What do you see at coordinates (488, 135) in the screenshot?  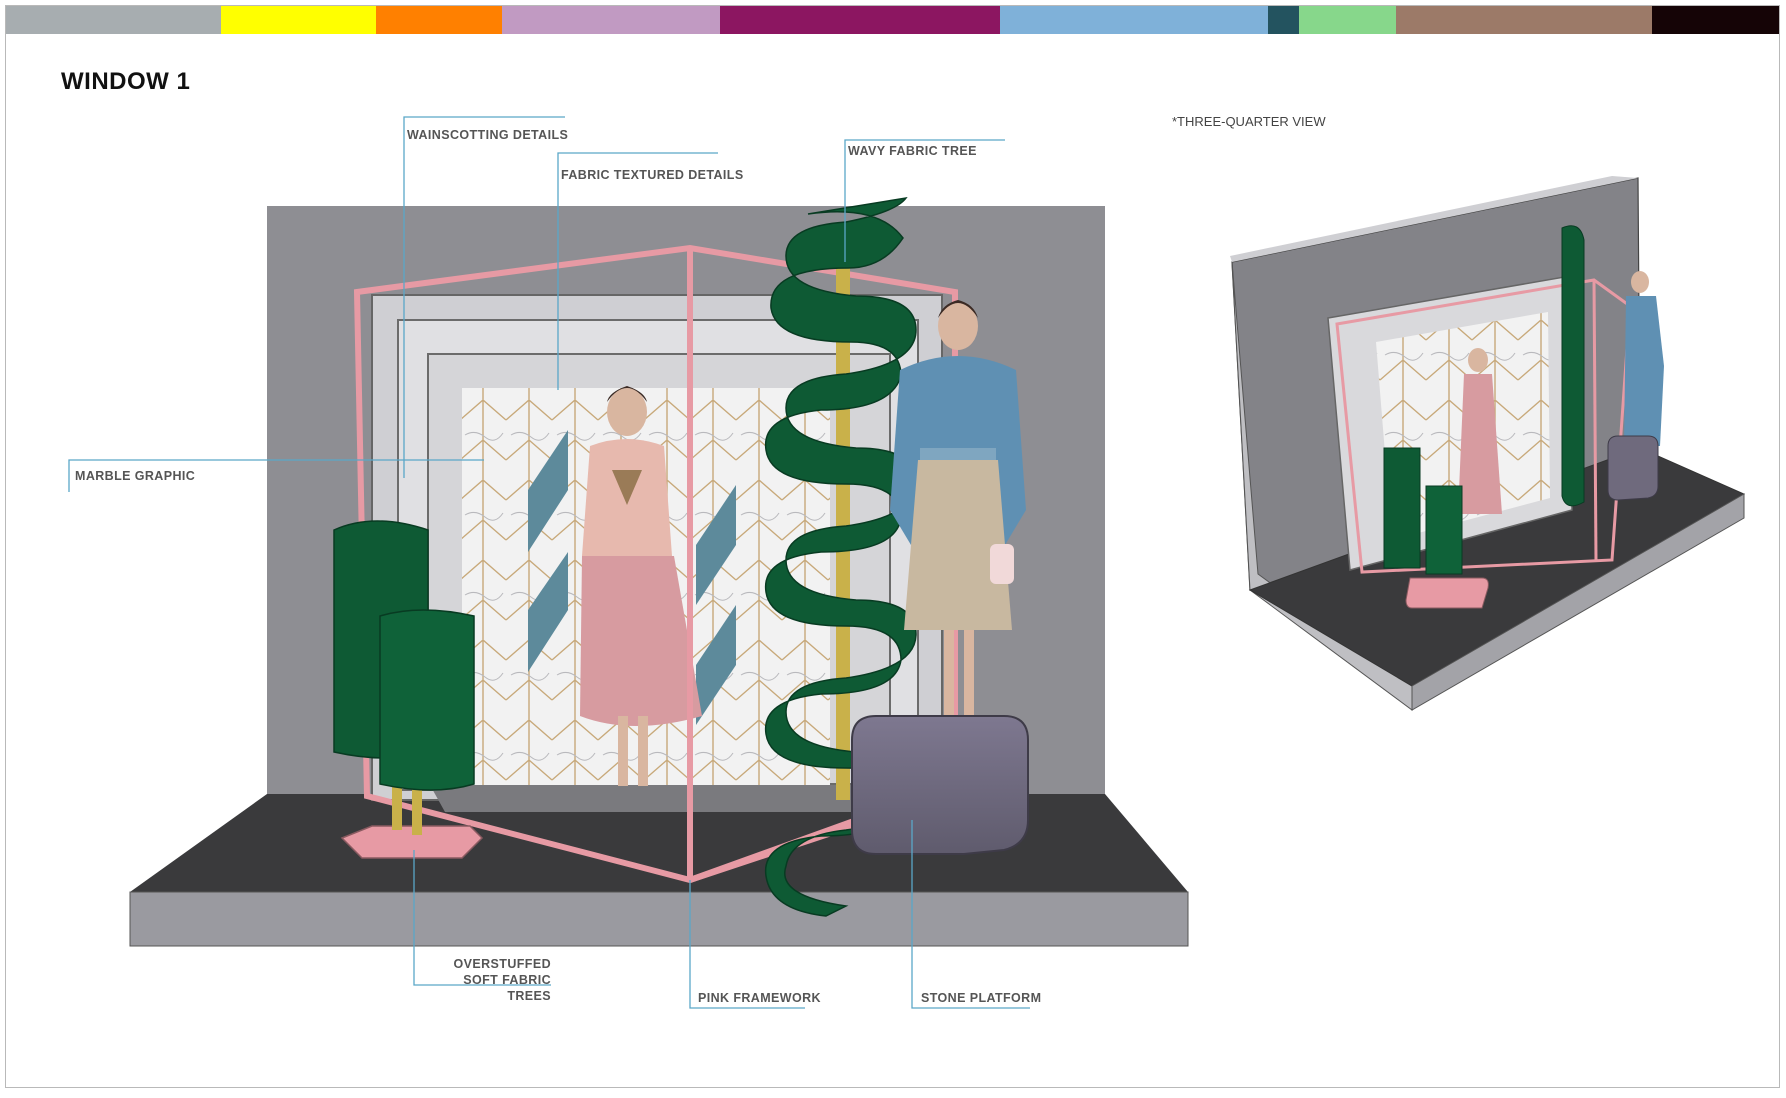 I see `callout-wainscotting-details: WAINSCOTTING DETAILS` at bounding box center [488, 135].